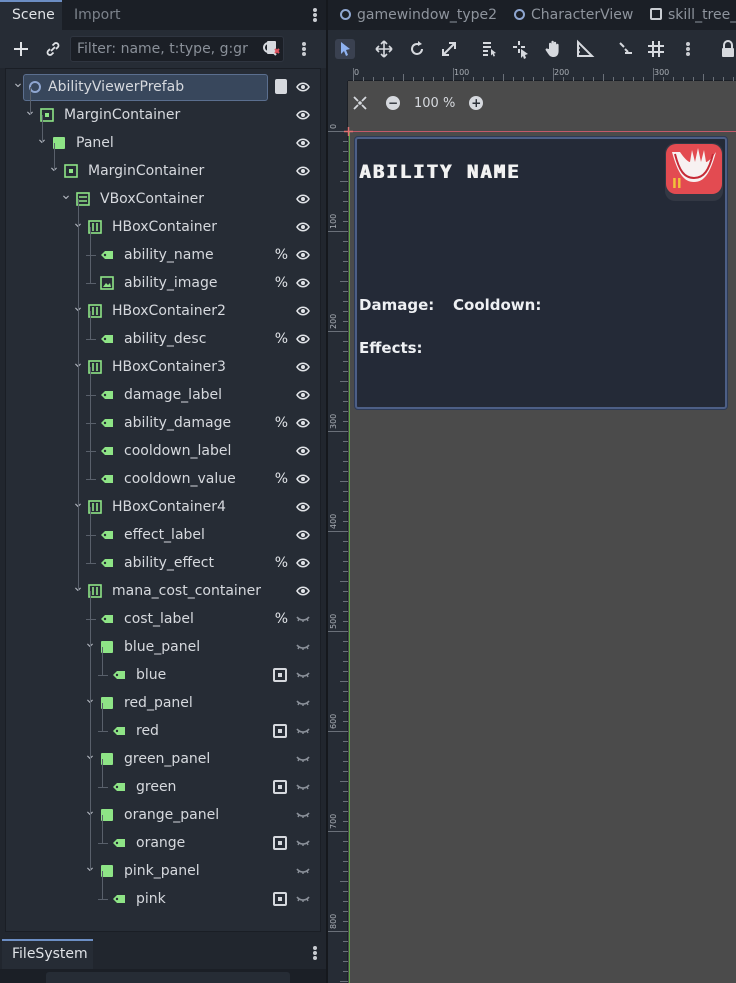 Image resolution: width=736 pixels, height=983 pixels. I want to click on tree-row: ⌄orange_panel, so click(163, 815).